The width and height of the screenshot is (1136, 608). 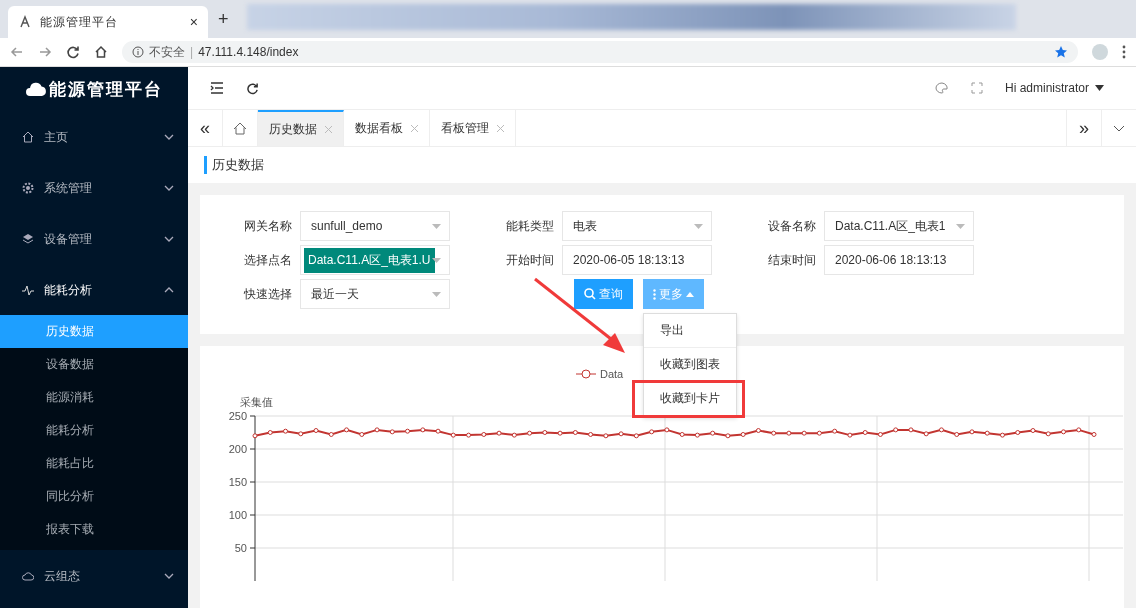 What do you see at coordinates (223, 19) in the screenshot?
I see `new-tab-button: +` at bounding box center [223, 19].